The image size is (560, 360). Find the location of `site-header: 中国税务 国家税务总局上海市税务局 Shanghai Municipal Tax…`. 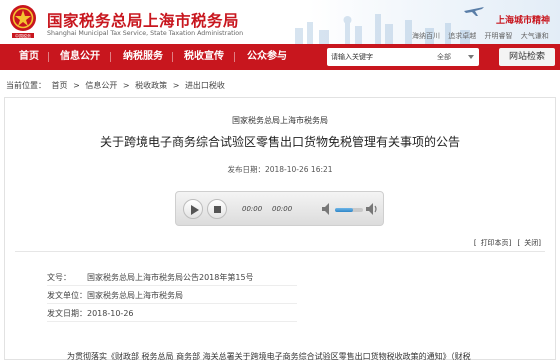

site-header: 中国税务 国家税务总局上海市税务局 Shanghai Municipal Tax… is located at coordinates (280, 22).